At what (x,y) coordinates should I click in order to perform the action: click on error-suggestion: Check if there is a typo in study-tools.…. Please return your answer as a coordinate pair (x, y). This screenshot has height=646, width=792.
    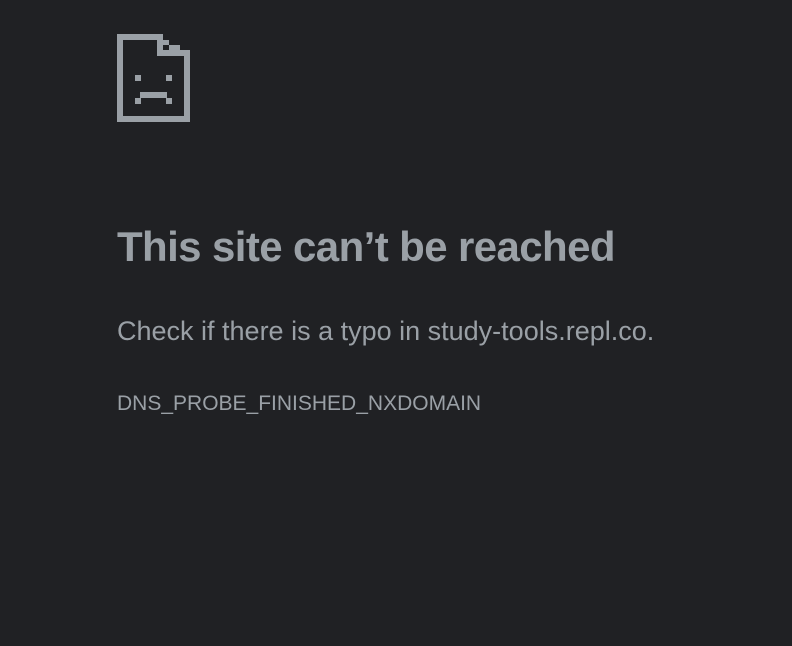
    Looking at the image, I should click on (386, 331).